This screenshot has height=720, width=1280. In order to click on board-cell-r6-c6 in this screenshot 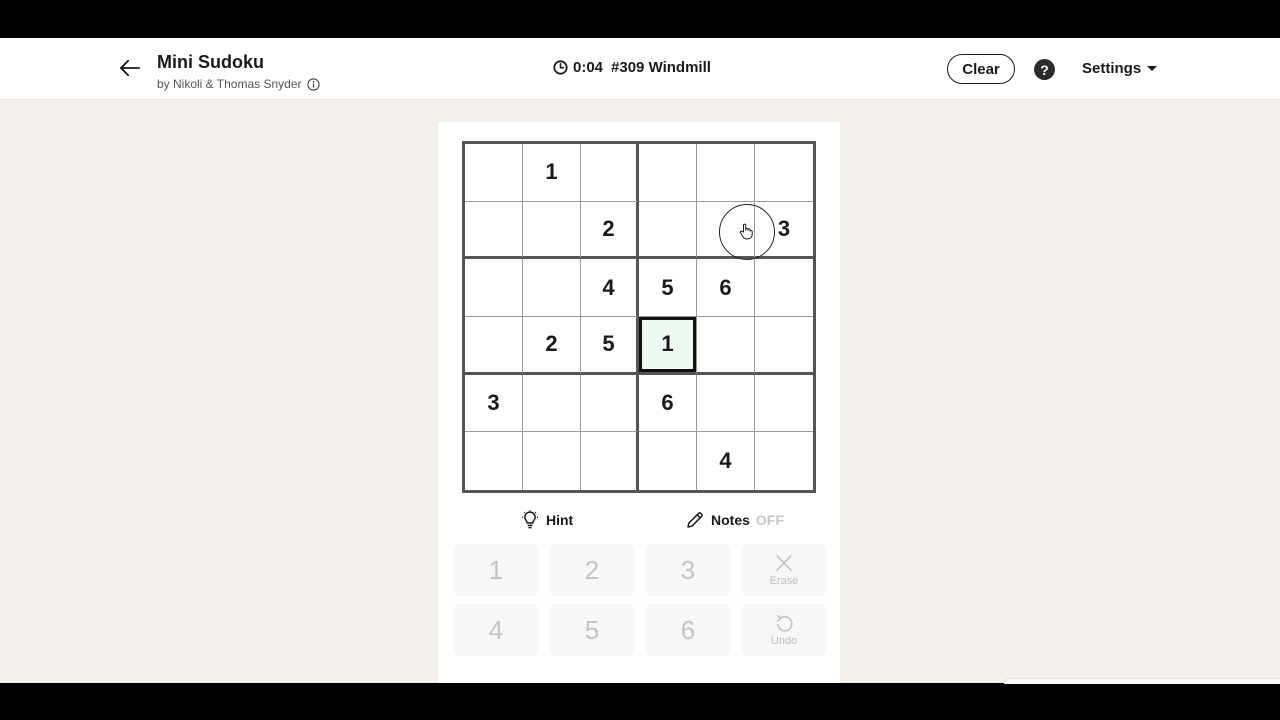, I will do `click(784, 461)`.